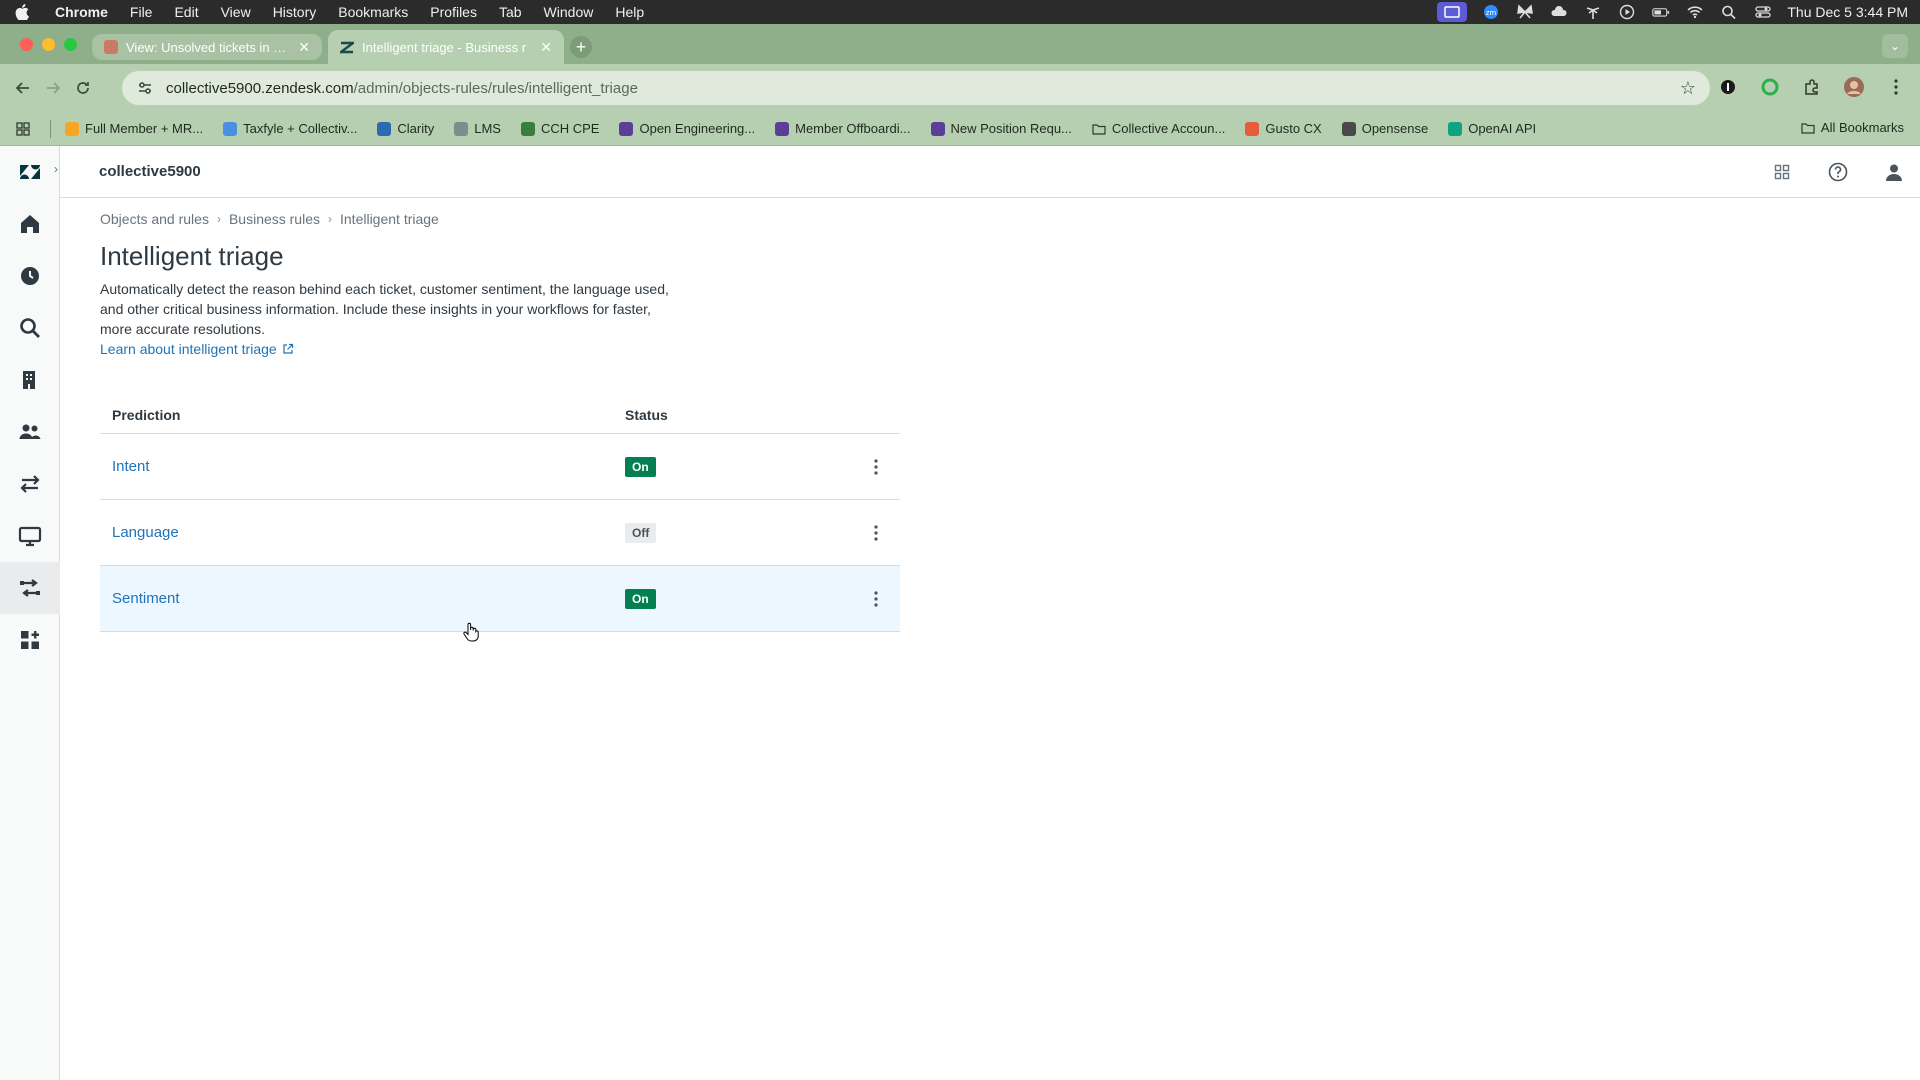  What do you see at coordinates (1728, 87) in the screenshot?
I see `password-manager-icon` at bounding box center [1728, 87].